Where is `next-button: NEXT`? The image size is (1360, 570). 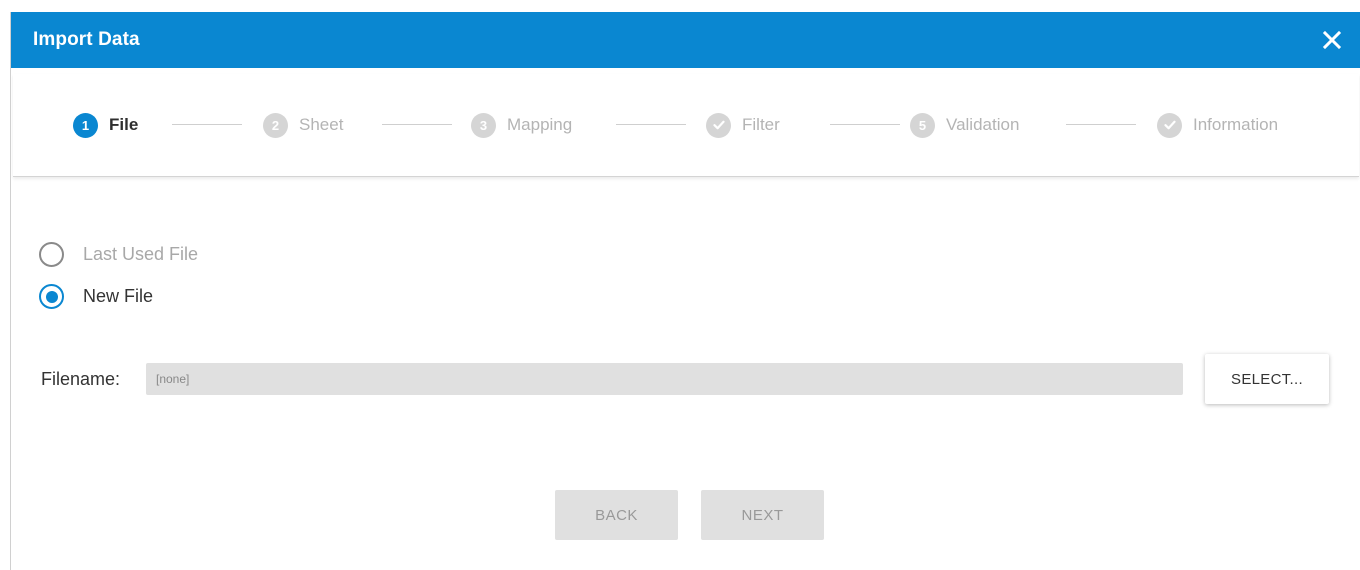
next-button: NEXT is located at coordinates (762, 515).